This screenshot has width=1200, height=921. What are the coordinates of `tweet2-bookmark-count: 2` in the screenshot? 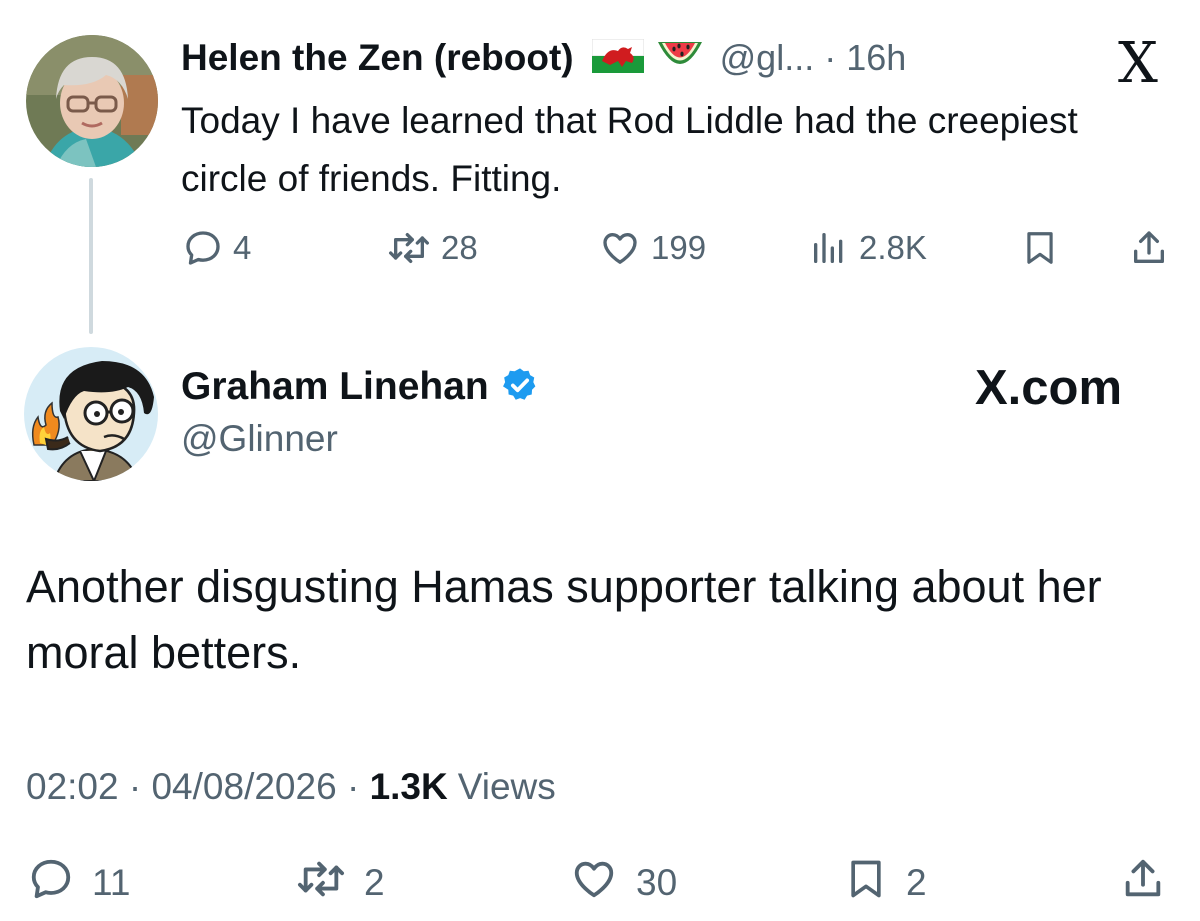 It's located at (916, 882).